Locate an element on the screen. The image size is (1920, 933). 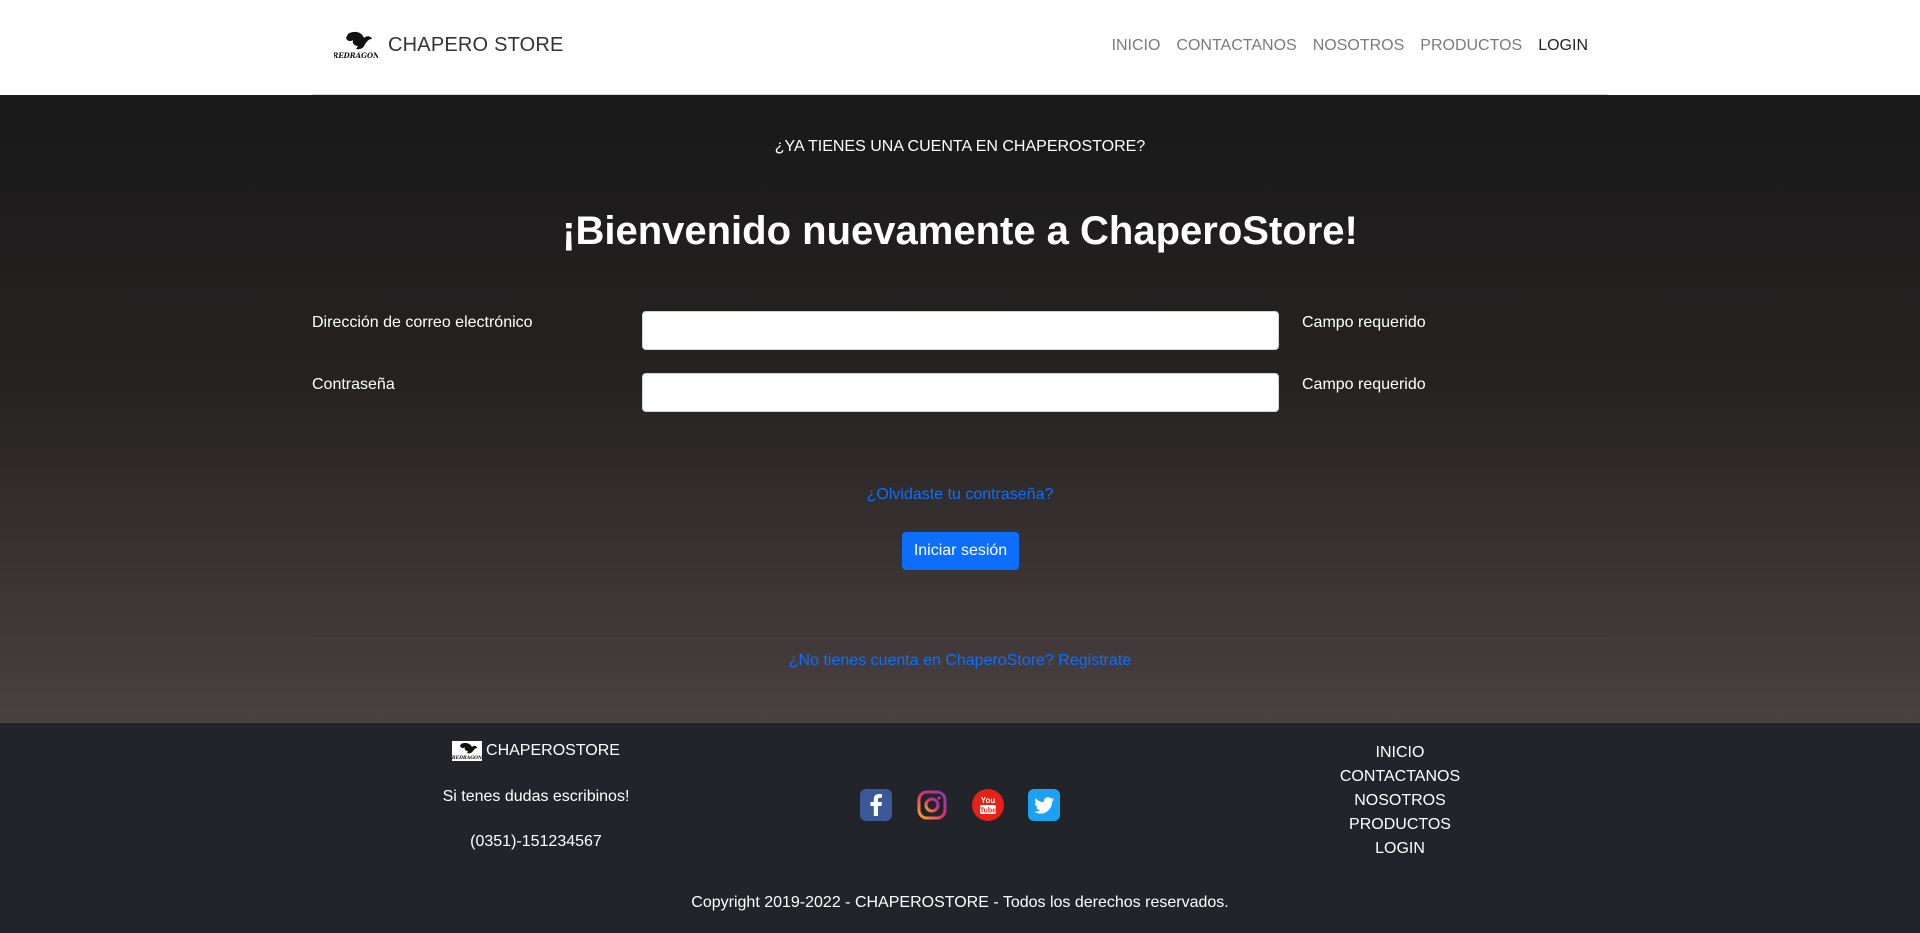
youtube-icon: You Tube is located at coordinates (988, 805).